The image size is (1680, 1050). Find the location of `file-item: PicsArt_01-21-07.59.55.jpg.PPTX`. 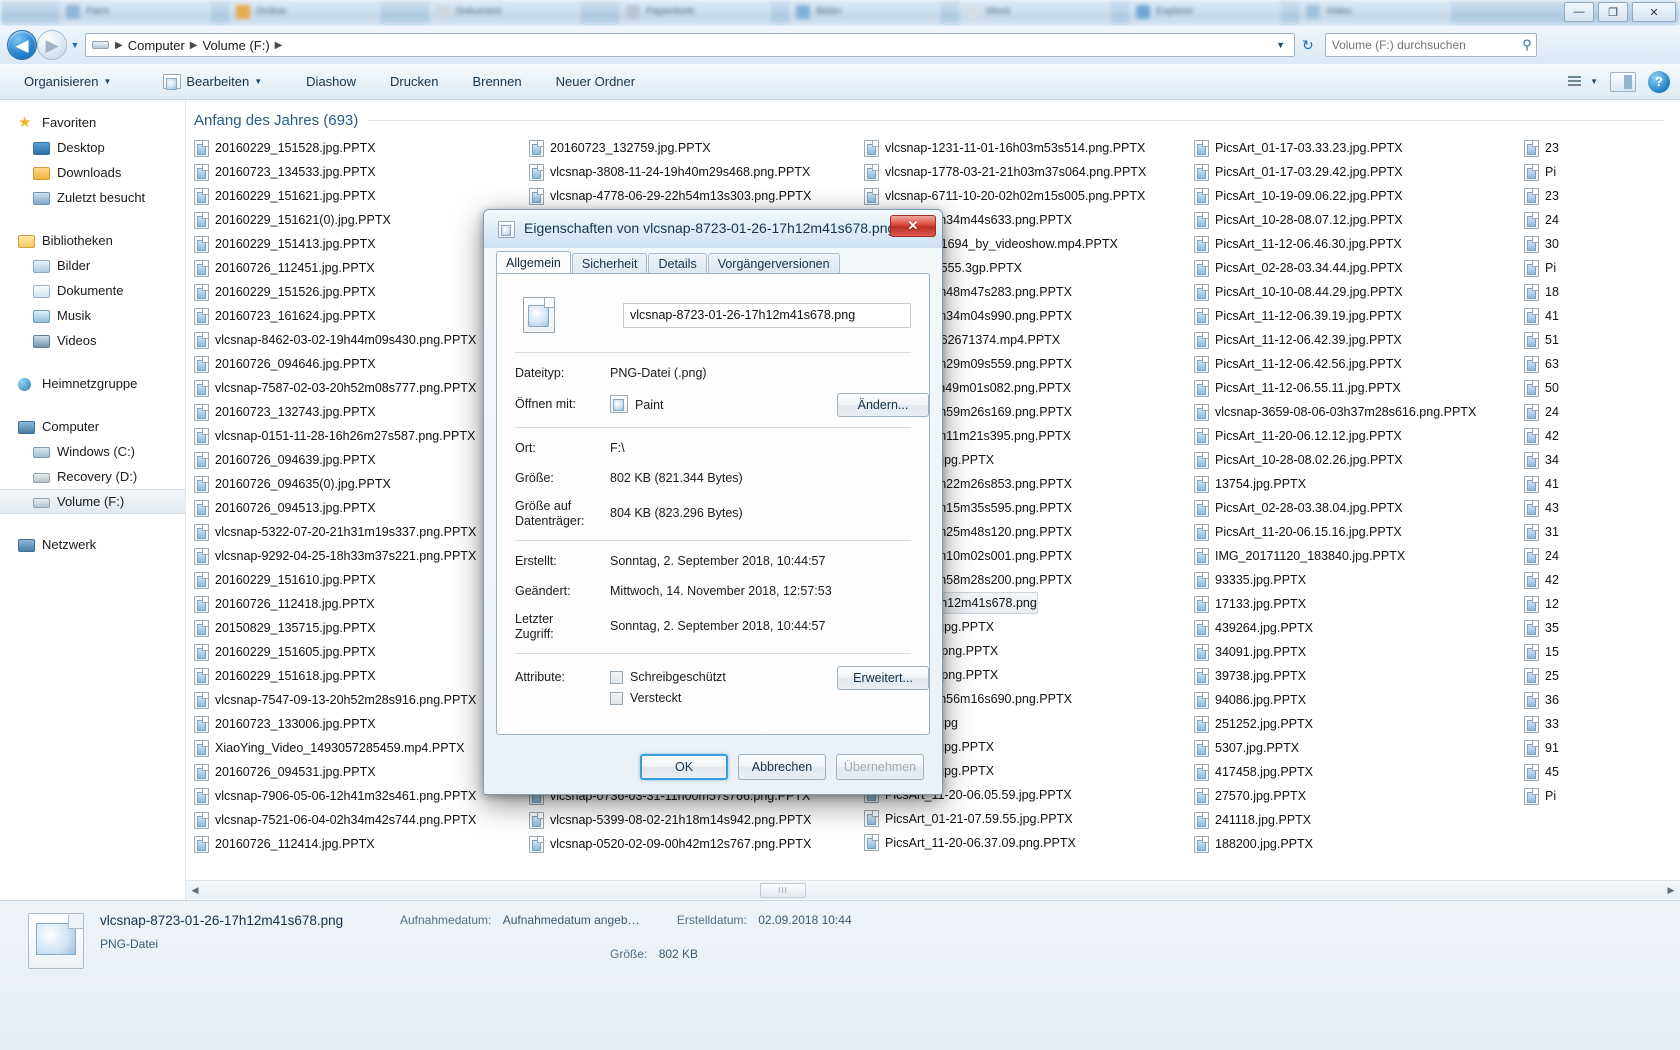

file-item: PicsArt_01-21-07.59.55.jpg.PPTX is located at coordinates (1027, 819).